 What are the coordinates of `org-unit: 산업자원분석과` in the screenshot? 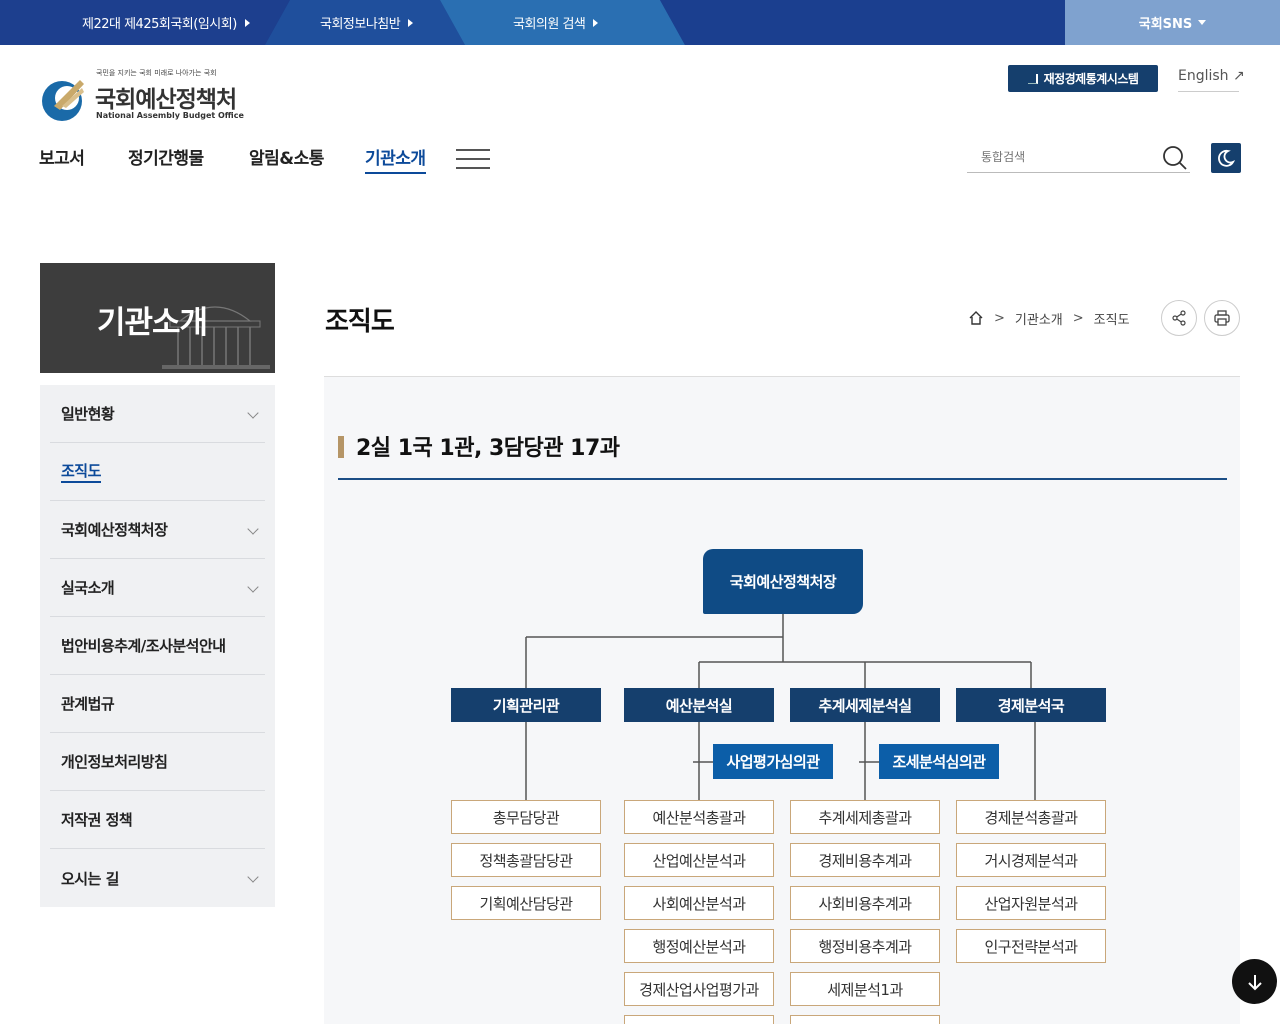 It's located at (1031, 903).